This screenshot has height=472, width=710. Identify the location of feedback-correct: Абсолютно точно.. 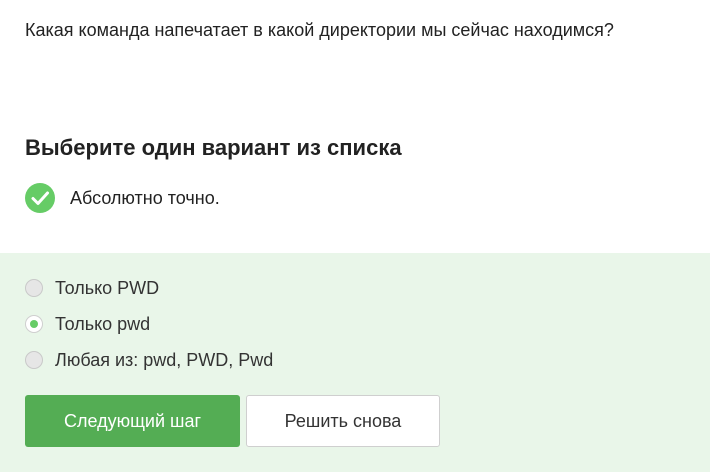
(122, 198).